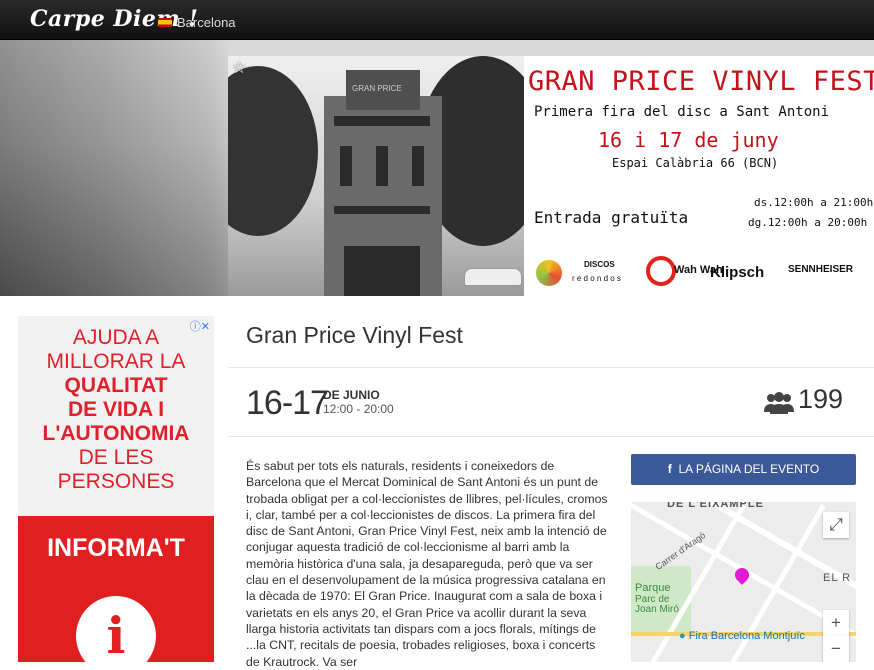 This screenshot has height=670, width=874. What do you see at coordinates (116, 629) in the screenshot?
I see `info-icon: i` at bounding box center [116, 629].